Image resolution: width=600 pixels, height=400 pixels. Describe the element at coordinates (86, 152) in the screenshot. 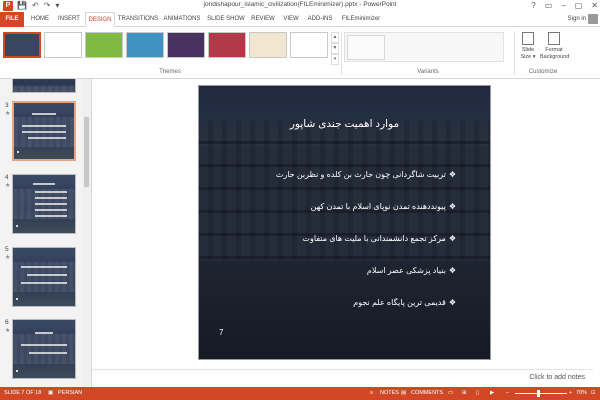

I see `scrollbar-thumb` at that location.